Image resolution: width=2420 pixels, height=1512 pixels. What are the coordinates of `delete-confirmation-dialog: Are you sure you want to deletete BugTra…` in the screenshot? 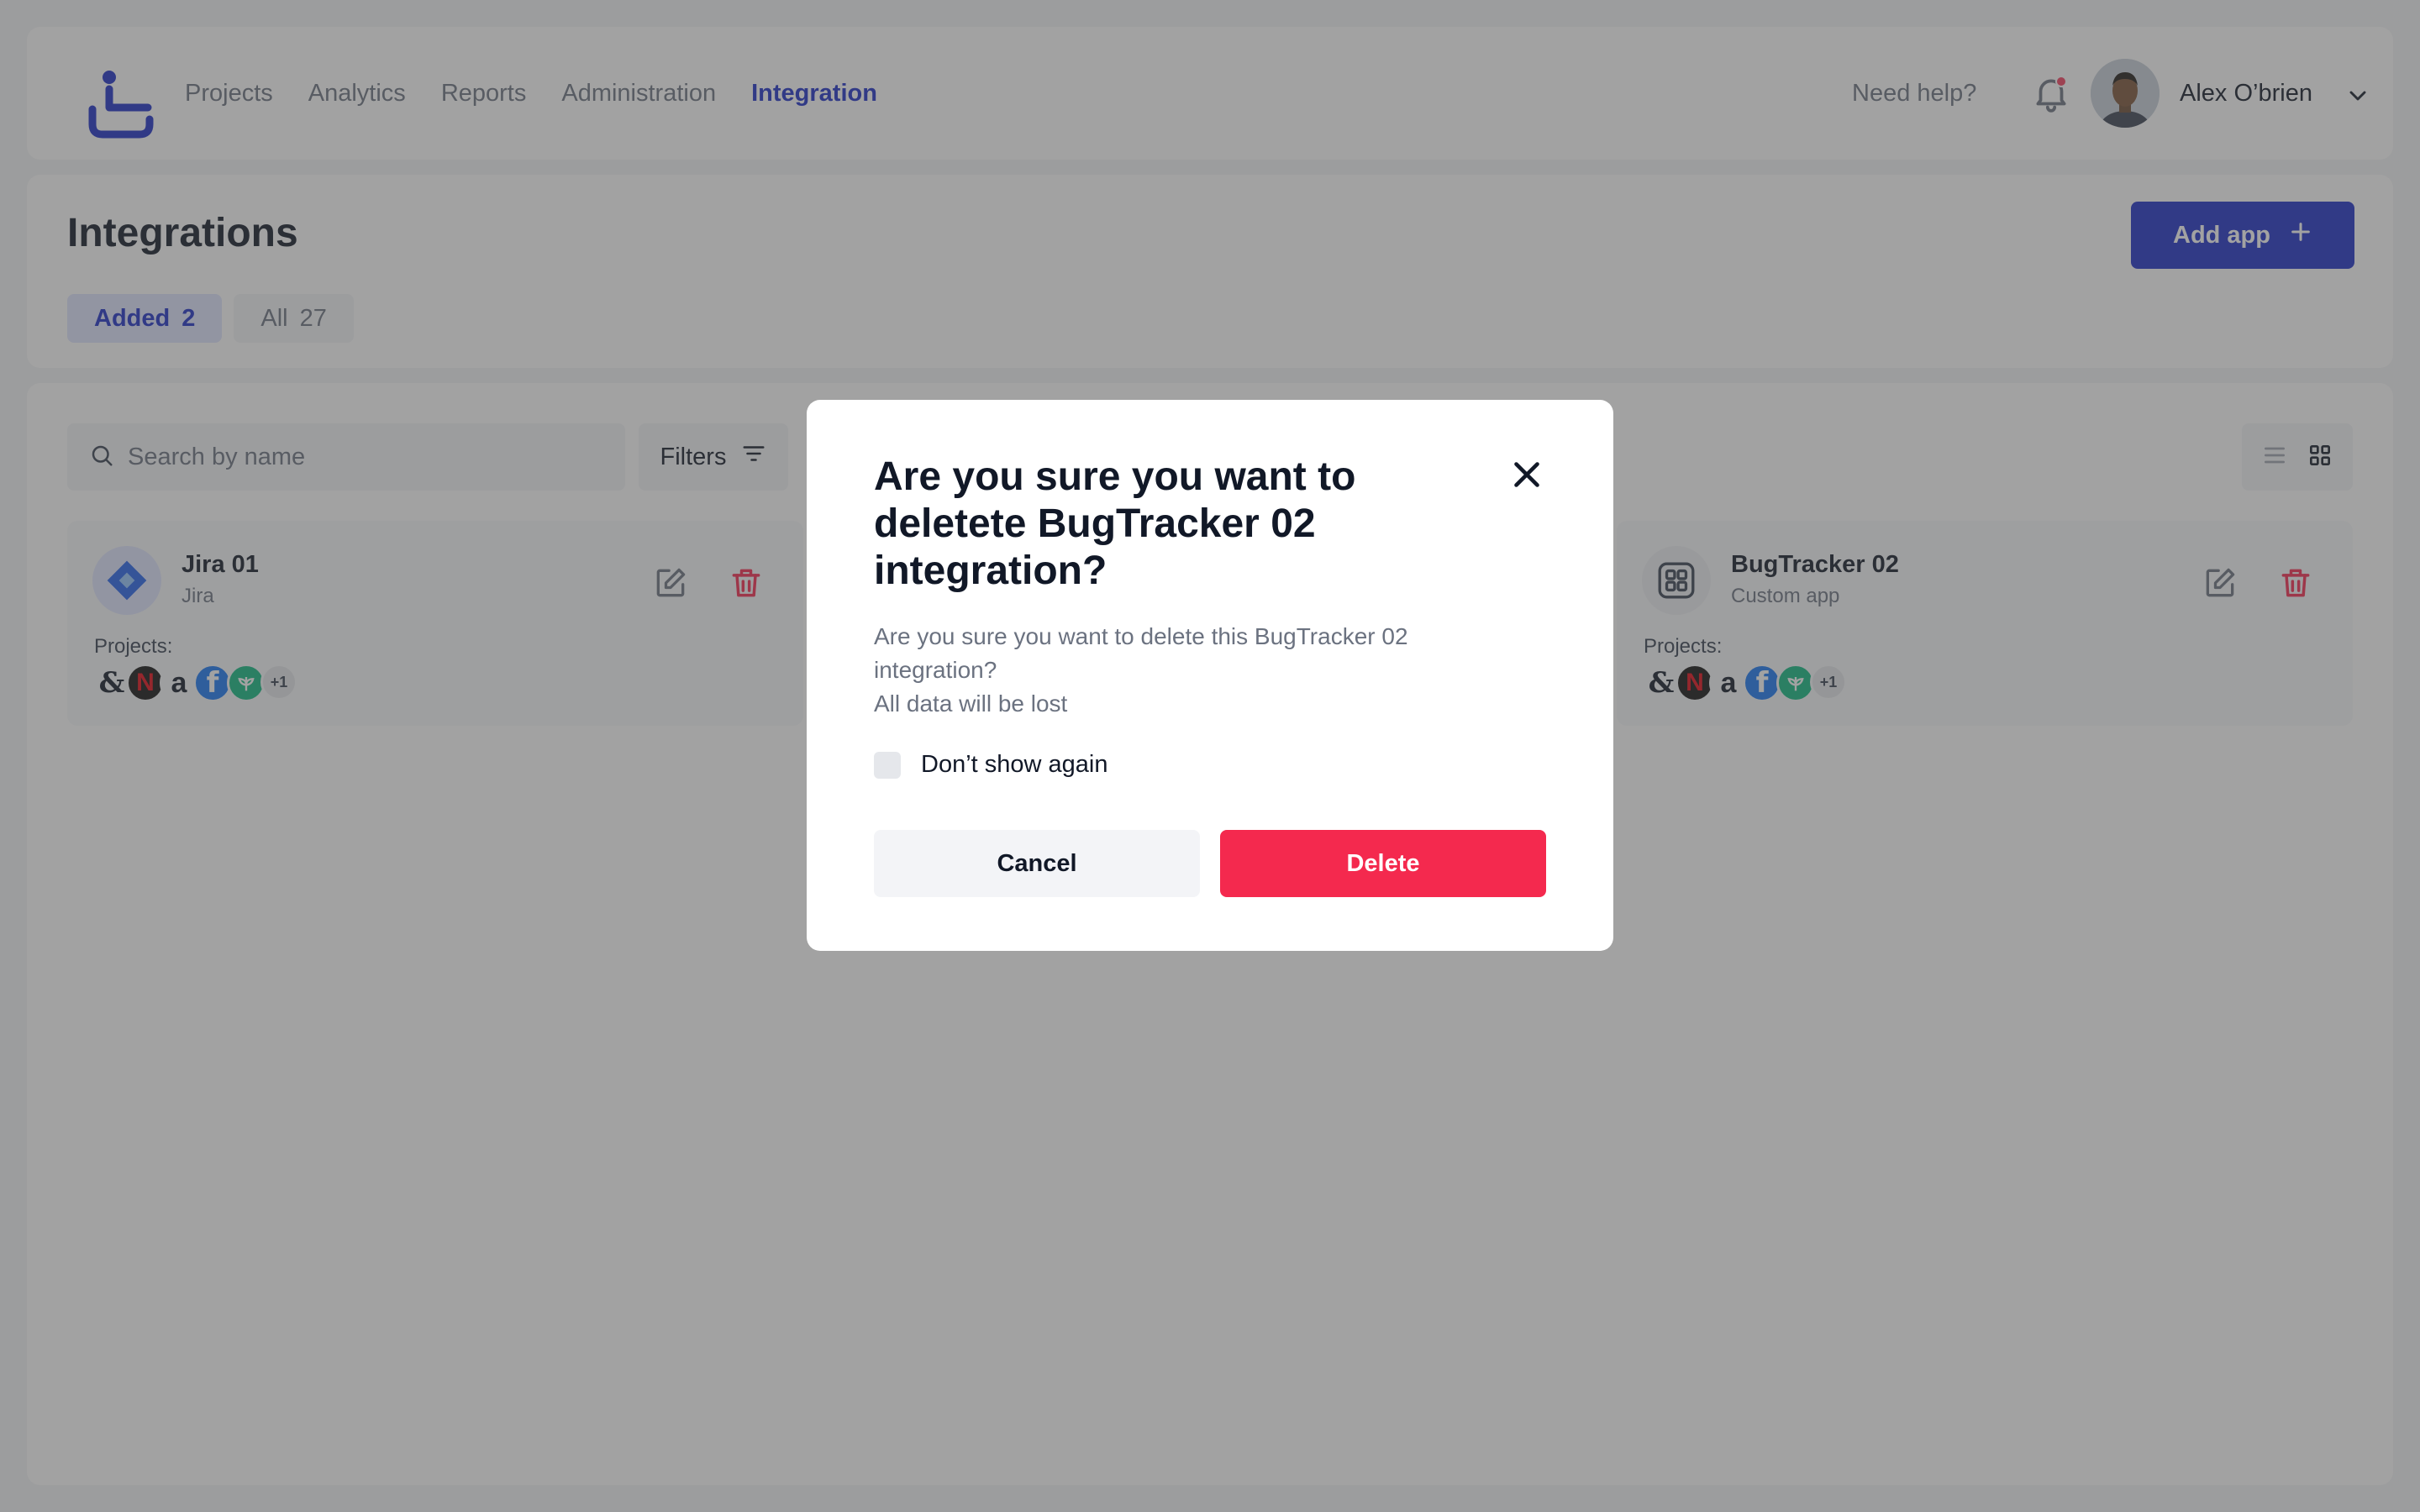 It's located at (1210, 675).